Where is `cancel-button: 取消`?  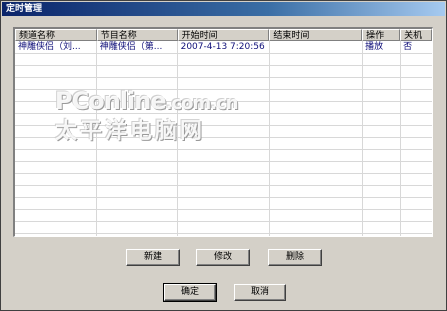 cancel-button: 取消 is located at coordinates (260, 292).